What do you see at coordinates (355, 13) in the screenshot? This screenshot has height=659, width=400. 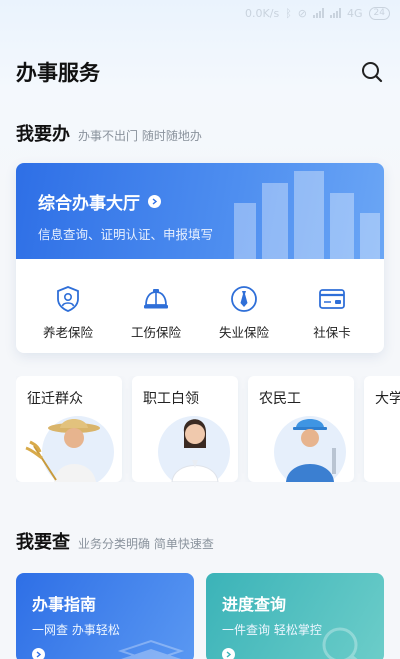 I see `network-type: 4G` at bounding box center [355, 13].